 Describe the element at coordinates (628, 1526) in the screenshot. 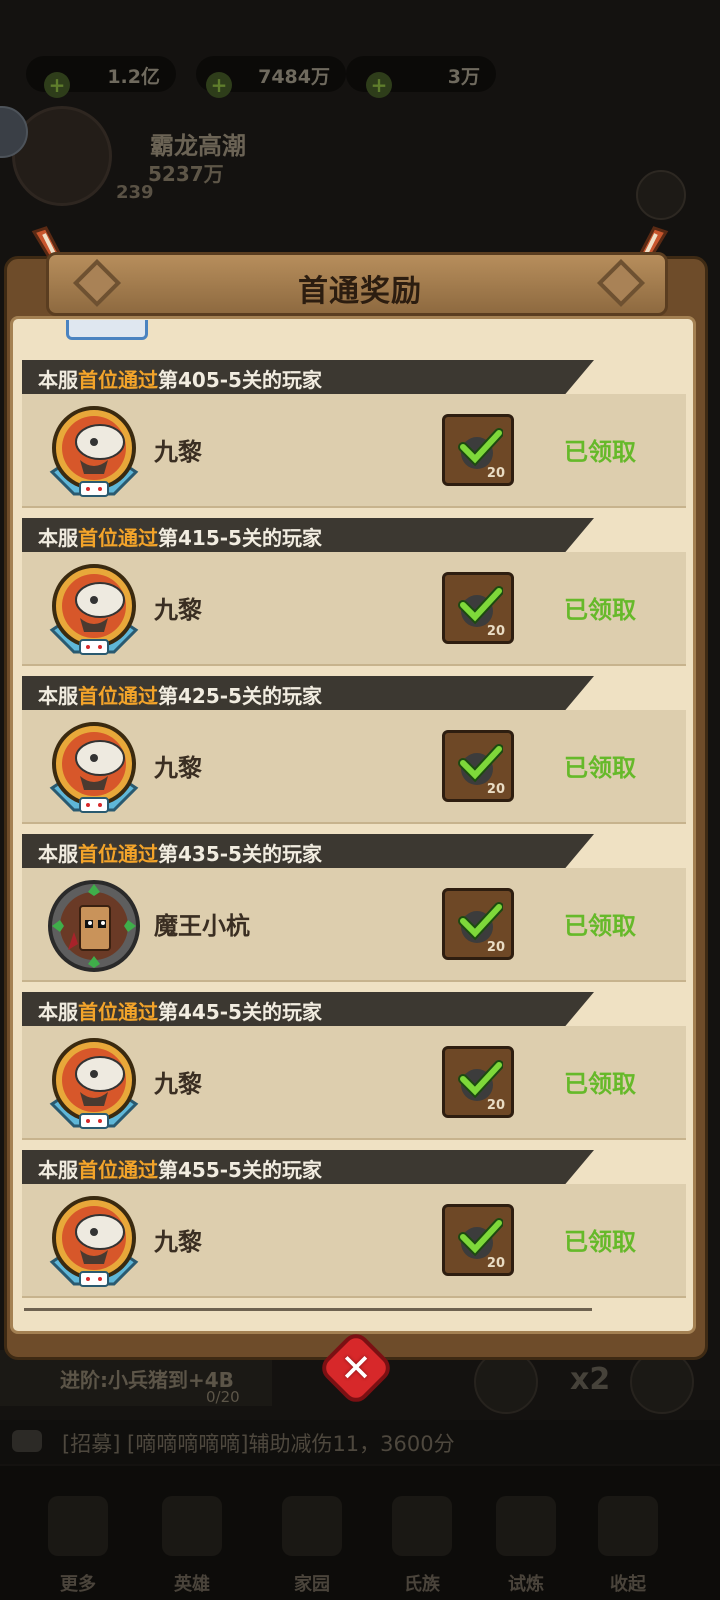

I see `collapse-icon` at that location.